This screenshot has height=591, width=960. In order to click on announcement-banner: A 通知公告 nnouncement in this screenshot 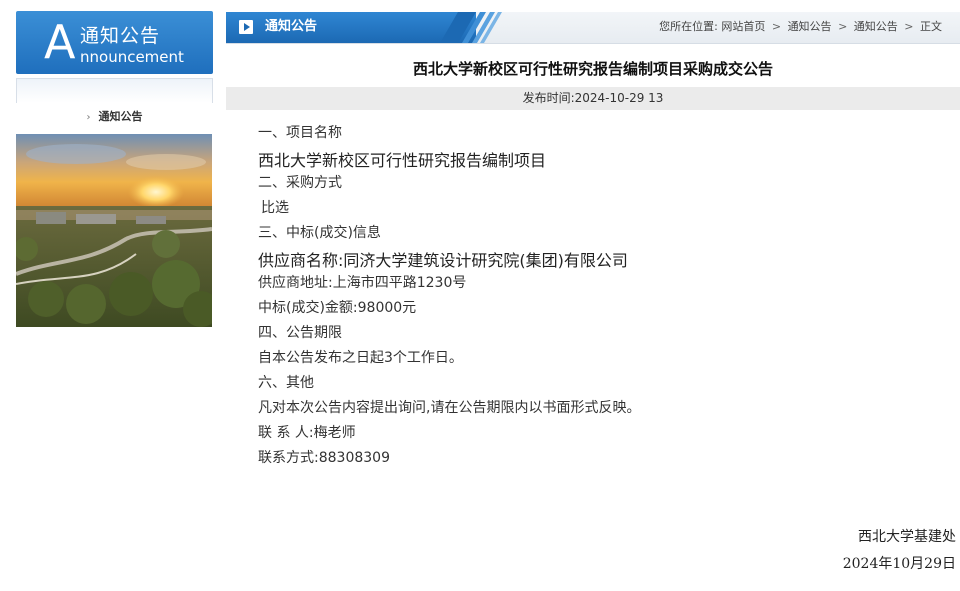, I will do `click(114, 42)`.